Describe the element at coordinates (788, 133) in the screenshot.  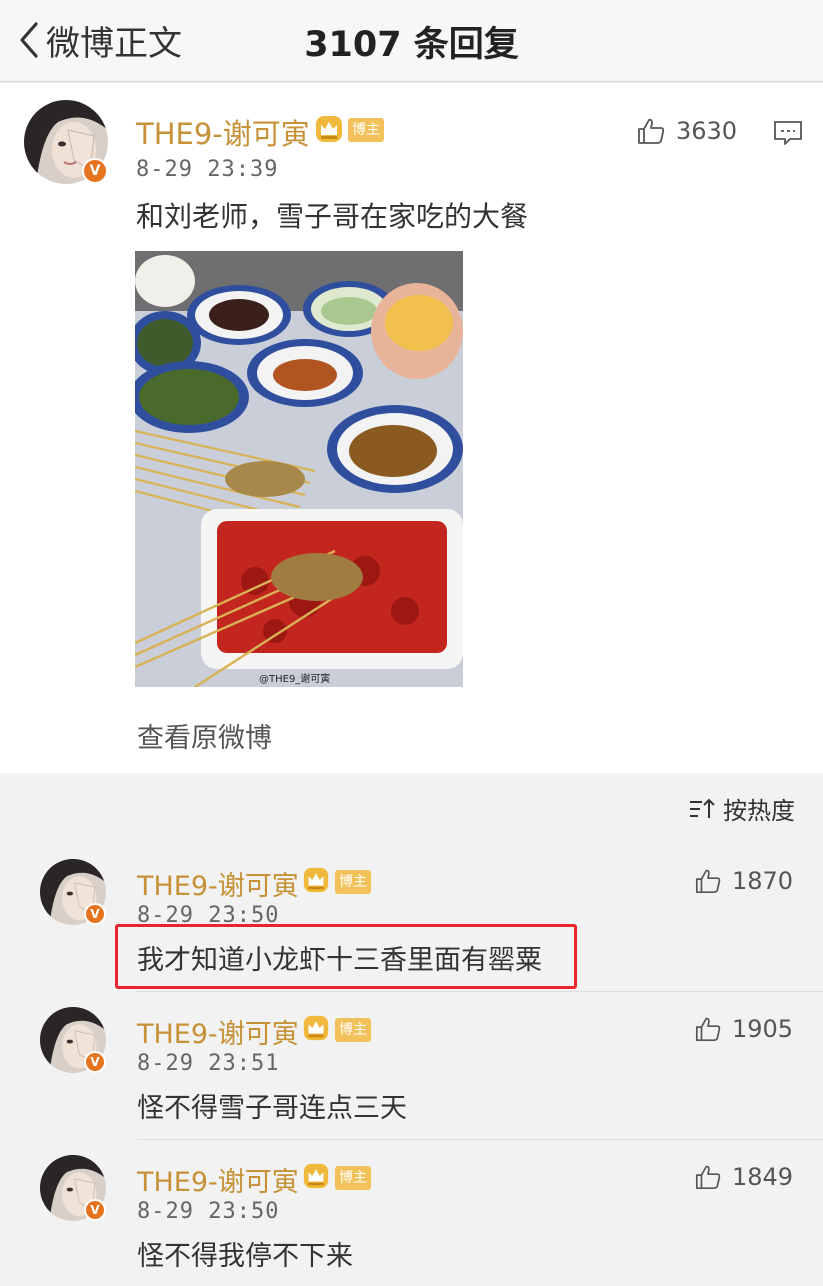
I see `comment-icon` at that location.